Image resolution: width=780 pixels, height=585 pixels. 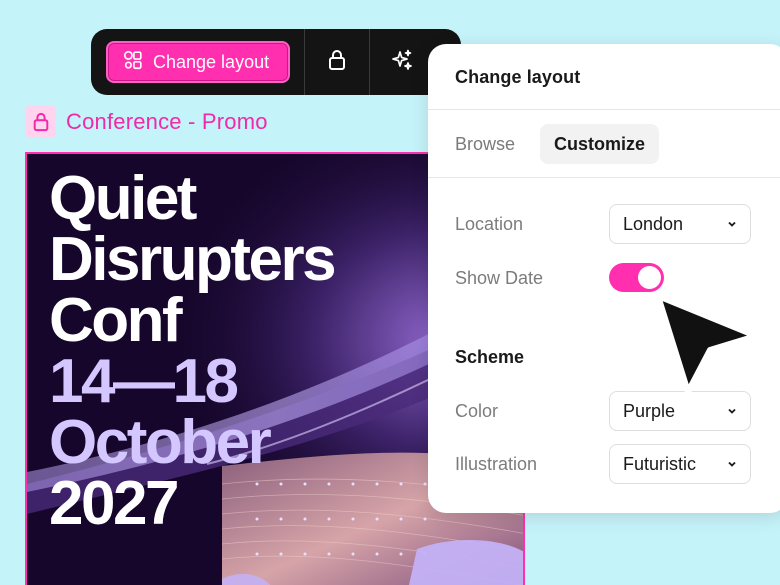 What do you see at coordinates (489, 224) in the screenshot?
I see `location-label: Location` at bounding box center [489, 224].